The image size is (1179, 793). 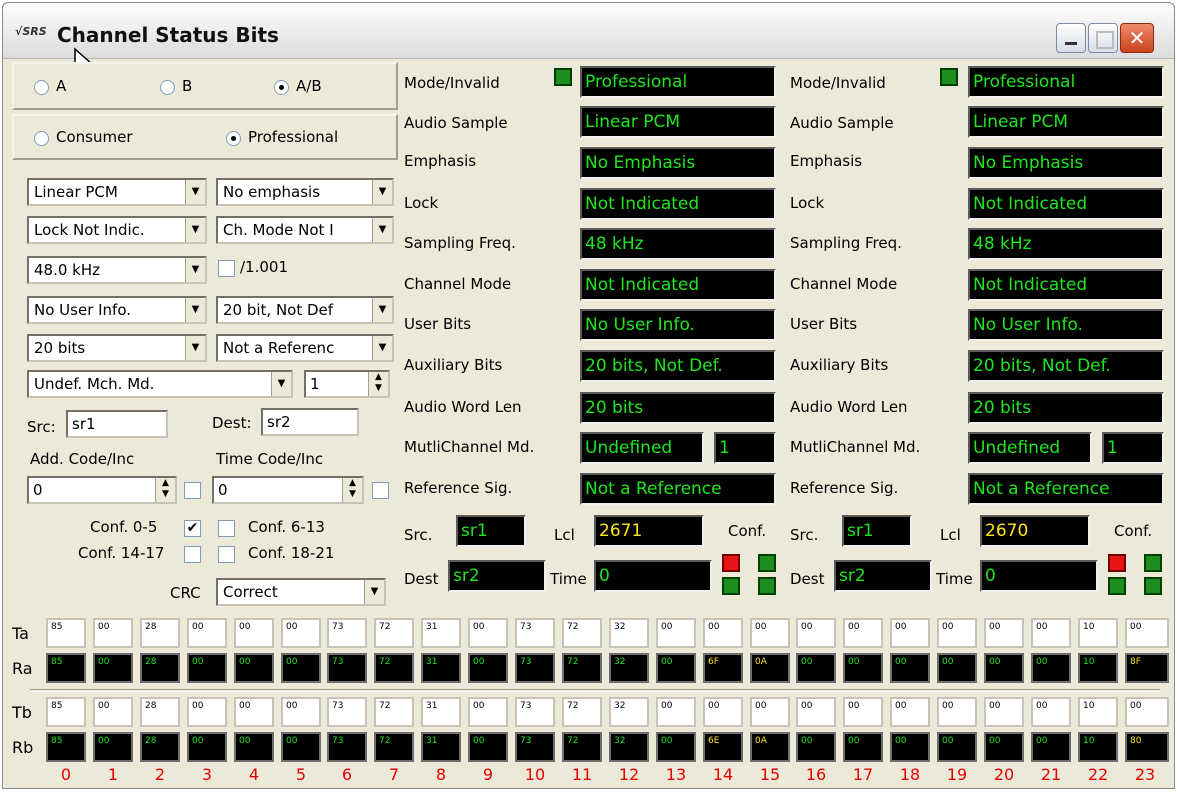 I want to click on byte-cell-ta-23: 00, so click(x=1147, y=633).